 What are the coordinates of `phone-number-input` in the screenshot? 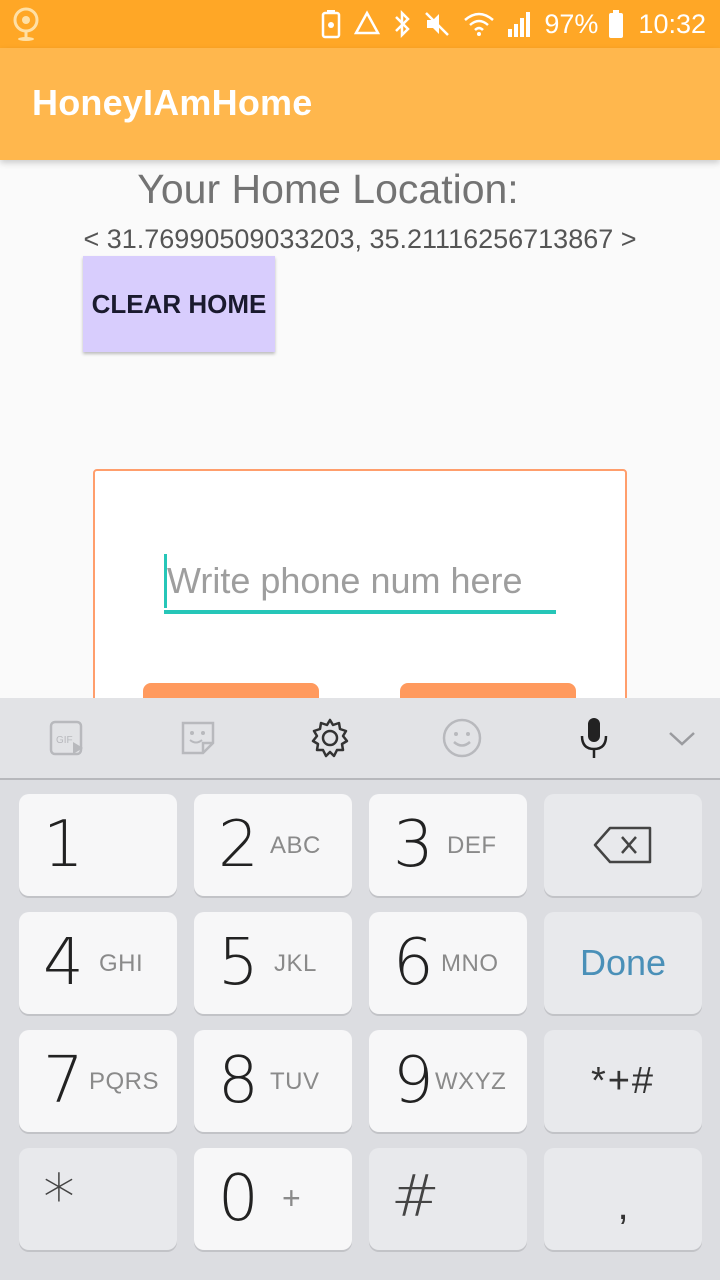 It's located at (361, 581).